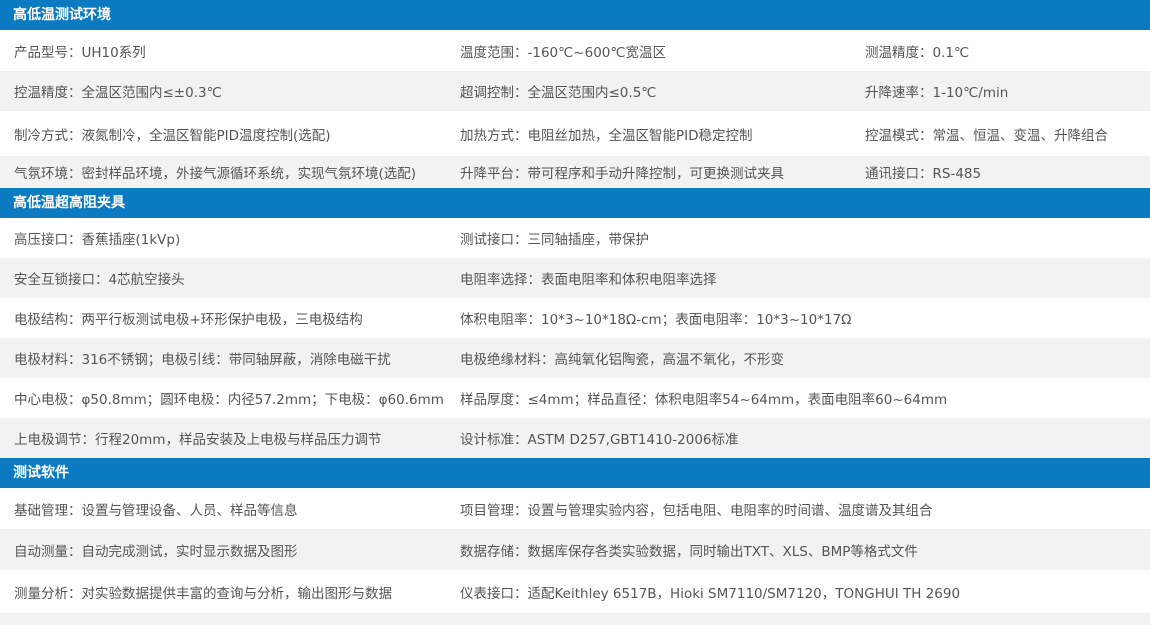  What do you see at coordinates (622, 174) in the screenshot?
I see `spec-cell: 升降平台：带可程序和手动升降控制，可更换测试夹具` at bounding box center [622, 174].